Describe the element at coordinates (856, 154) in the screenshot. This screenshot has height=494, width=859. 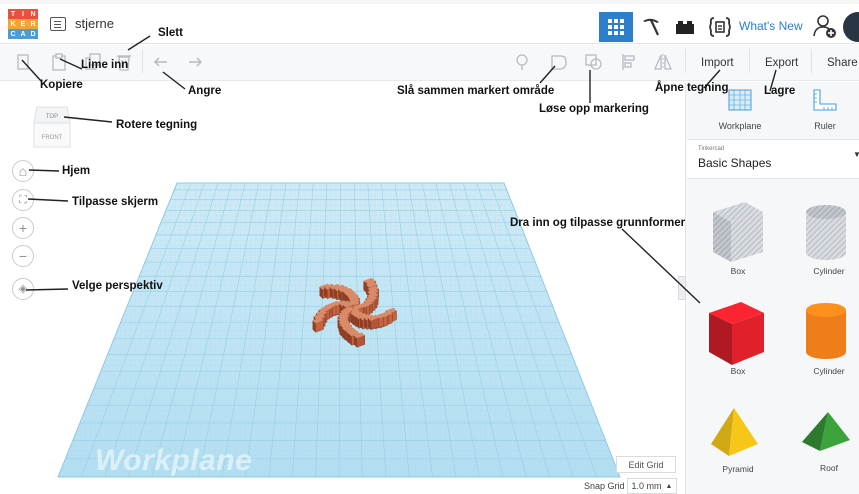
I see `dropdown-caret-icon: ▼` at that location.